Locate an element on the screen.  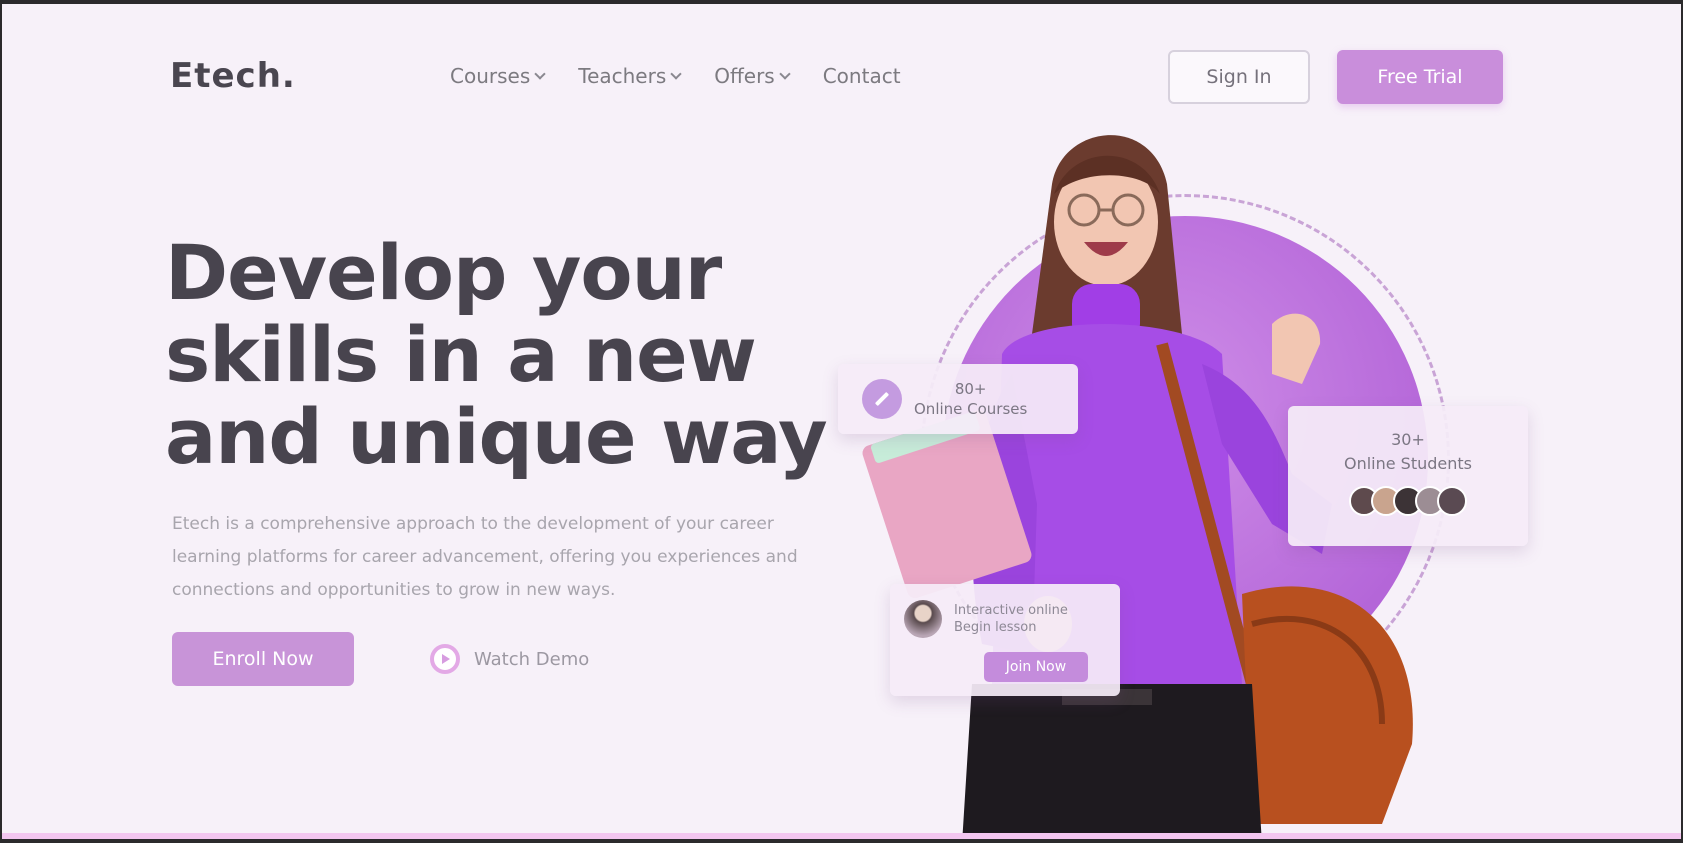
class-title: Interactive online is located at coordinates (1011, 610).